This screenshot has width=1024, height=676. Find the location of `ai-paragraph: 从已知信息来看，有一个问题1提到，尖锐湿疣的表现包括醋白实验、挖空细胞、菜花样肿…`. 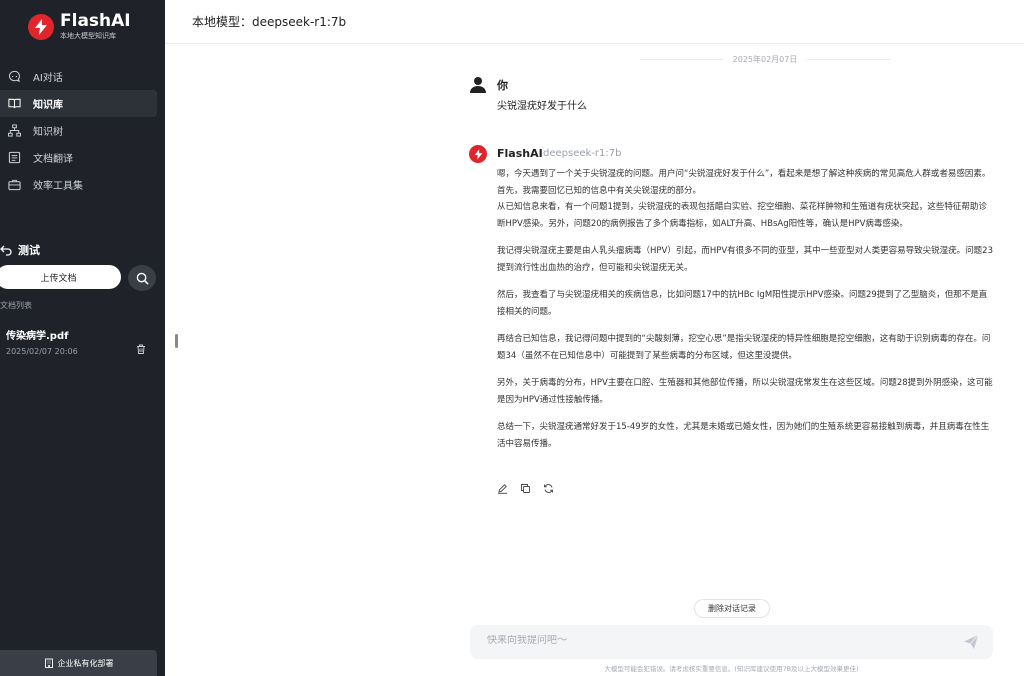

ai-paragraph: 从已知信息来看，有一个问题1提到，尖锐湿疣的表现包括醋白实验、挖空细胞、菜花样肿… is located at coordinates (742, 215).